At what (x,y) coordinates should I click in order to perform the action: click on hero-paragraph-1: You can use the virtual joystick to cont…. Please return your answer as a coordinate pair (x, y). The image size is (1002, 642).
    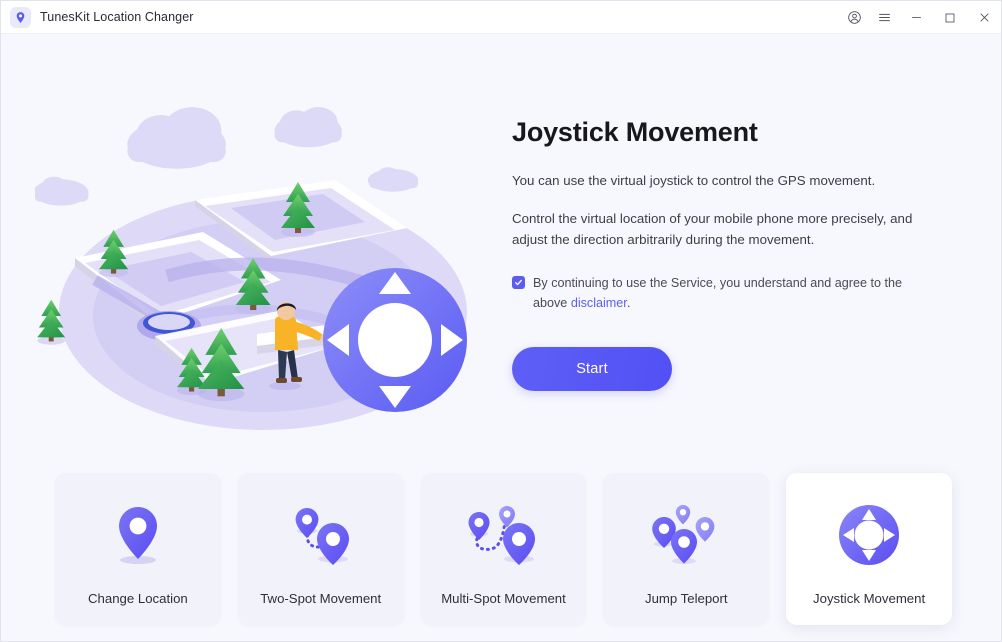
    Looking at the image, I should click on (694, 181).